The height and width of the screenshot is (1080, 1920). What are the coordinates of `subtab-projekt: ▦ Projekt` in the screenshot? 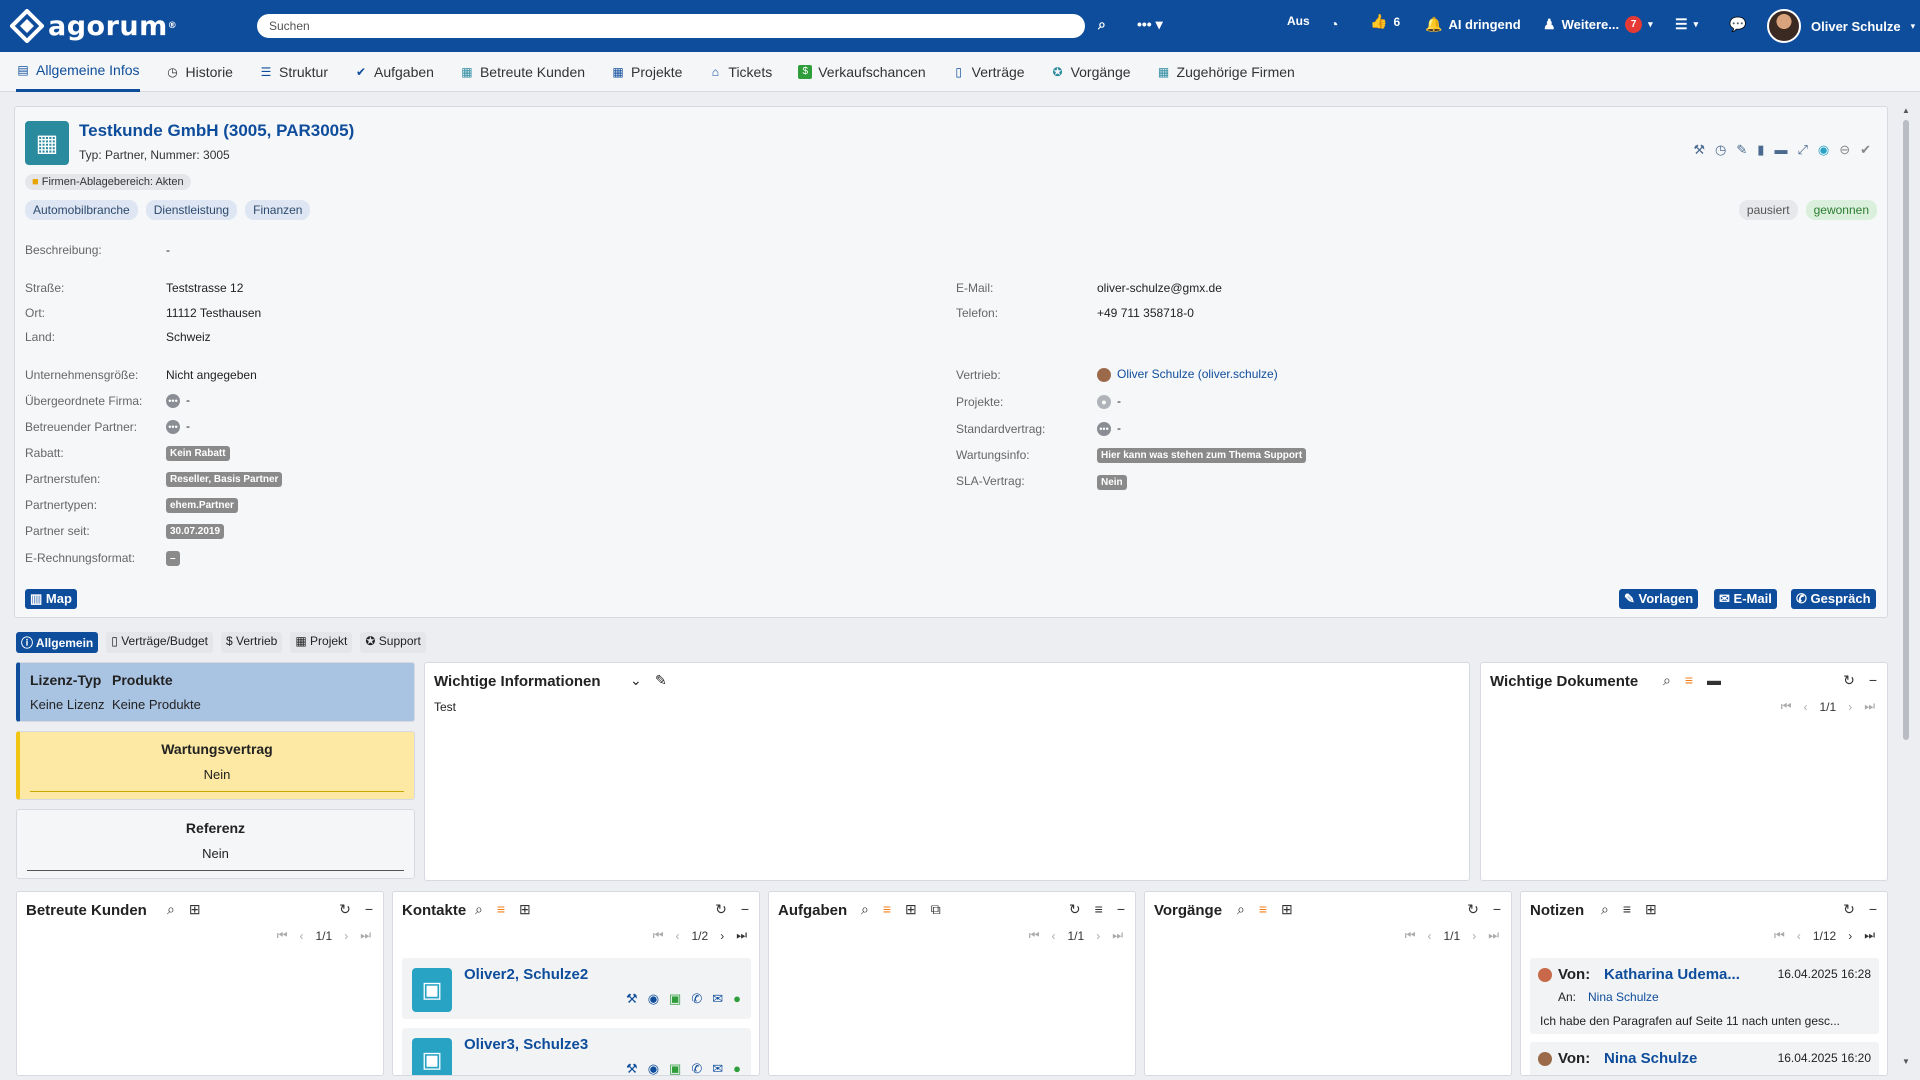 It's located at (321, 642).